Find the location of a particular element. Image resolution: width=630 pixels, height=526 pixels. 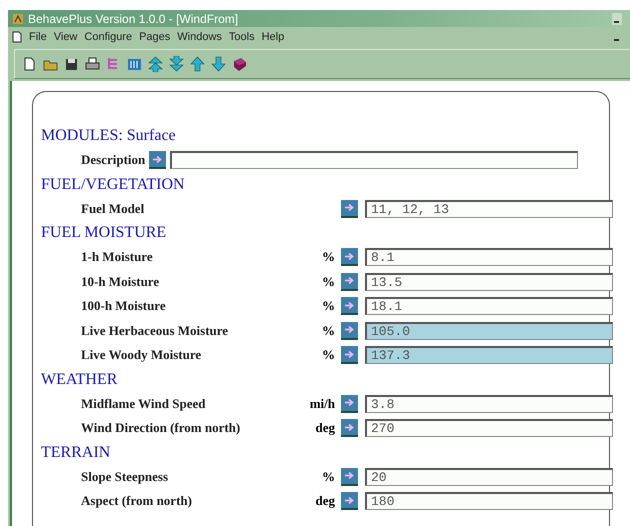

window-title: BehavePlus Version 1.0.0 - [WindFrom] is located at coordinates (134, 19).